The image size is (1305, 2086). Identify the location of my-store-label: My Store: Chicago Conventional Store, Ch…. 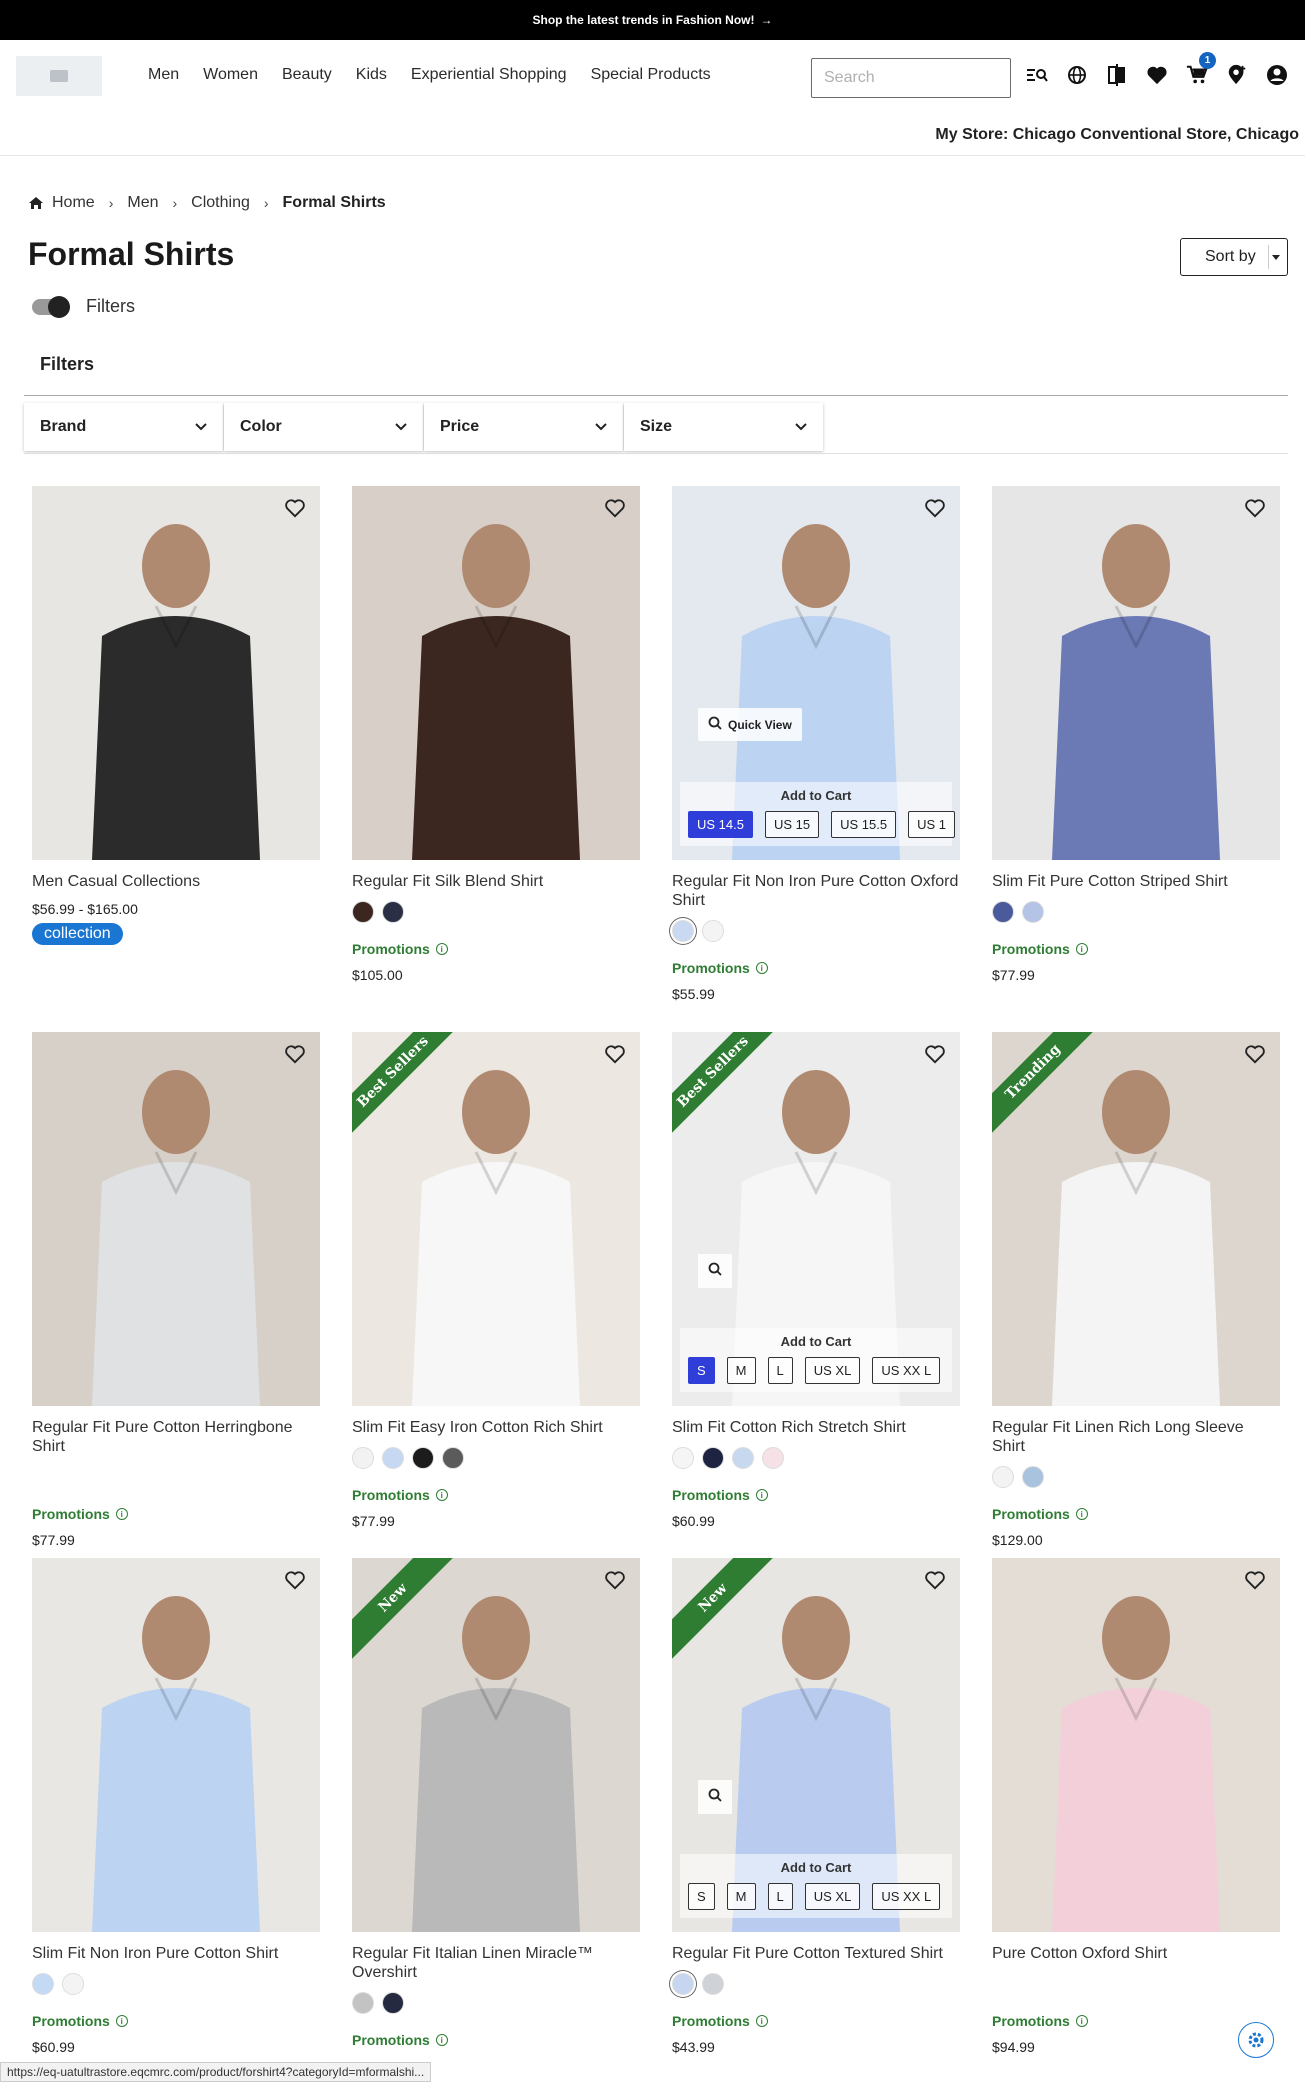
(1117, 135).